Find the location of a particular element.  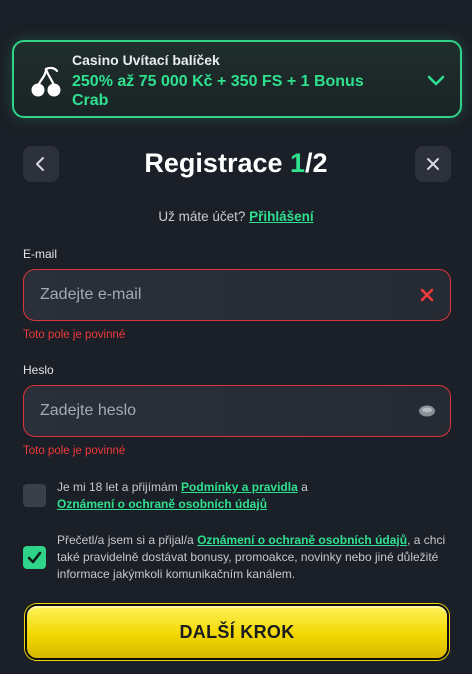

email-label: E-mail is located at coordinates (40, 254).